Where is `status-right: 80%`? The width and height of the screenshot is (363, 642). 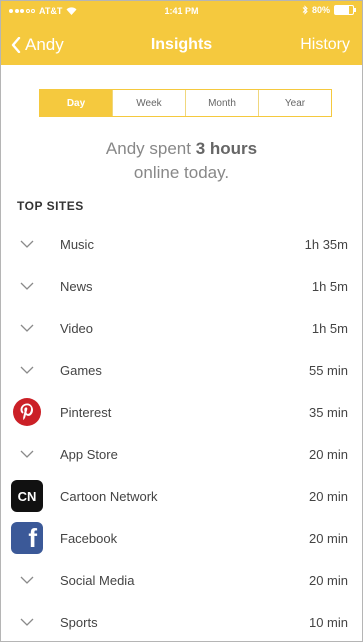
status-right: 80% is located at coordinates (329, 10).